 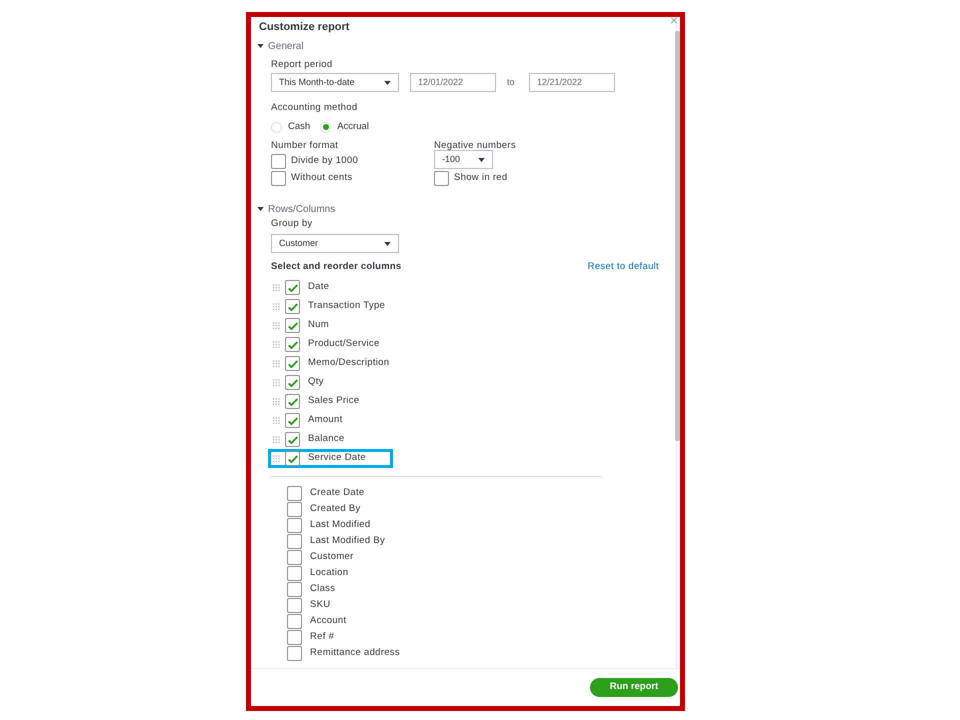 What do you see at coordinates (349, 363) in the screenshot?
I see `column-name: Memo/Description` at bounding box center [349, 363].